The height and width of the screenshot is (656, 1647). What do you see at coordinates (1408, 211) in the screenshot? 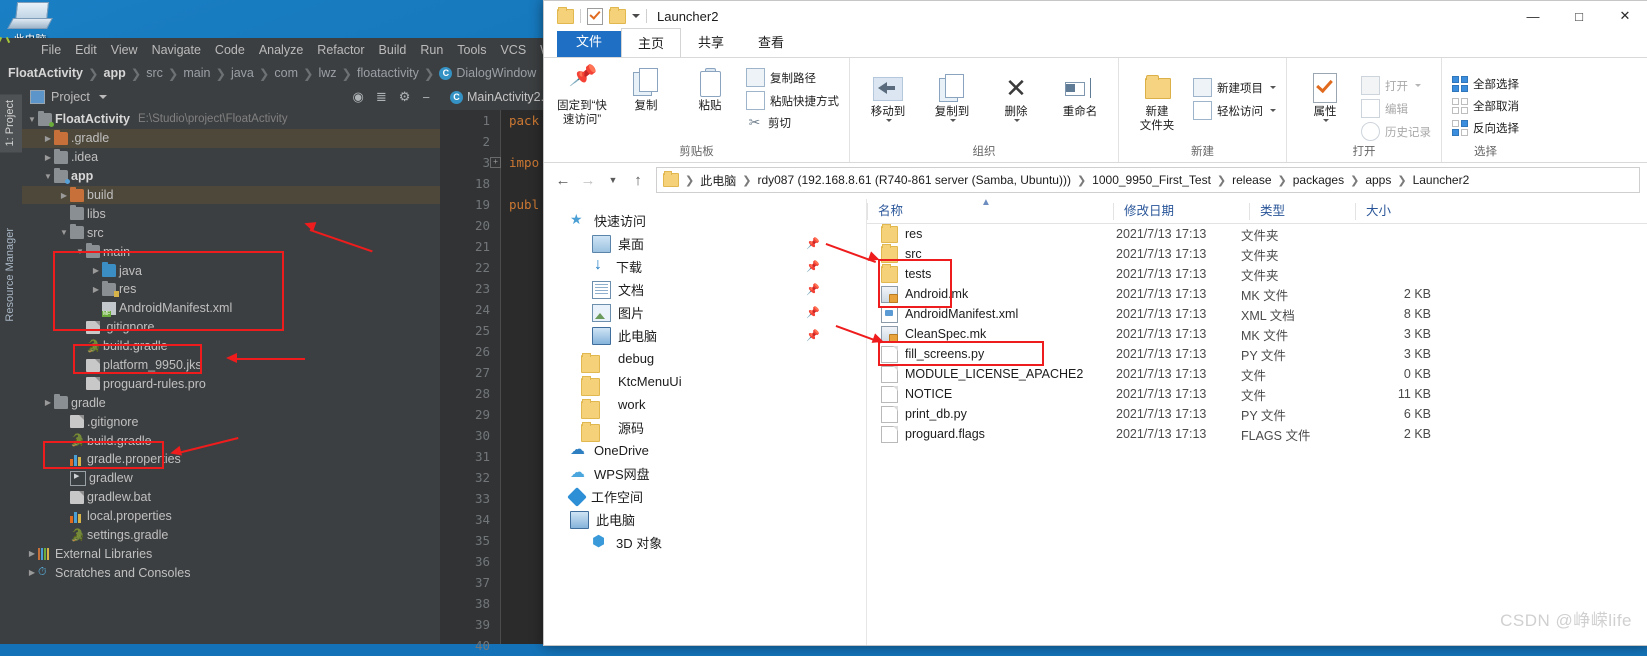
I see `column-header-size: 大小` at bounding box center [1408, 211].